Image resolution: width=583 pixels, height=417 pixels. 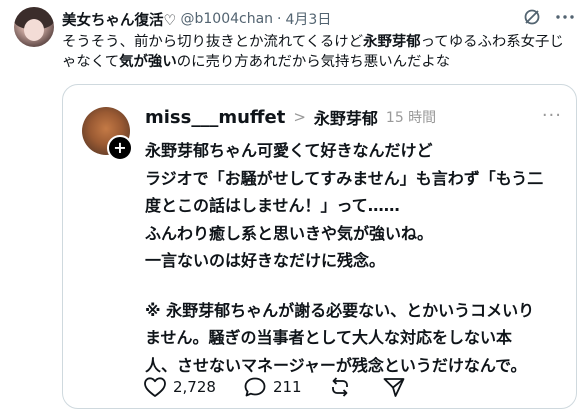 I want to click on like-button: 2,728, so click(x=179, y=387).